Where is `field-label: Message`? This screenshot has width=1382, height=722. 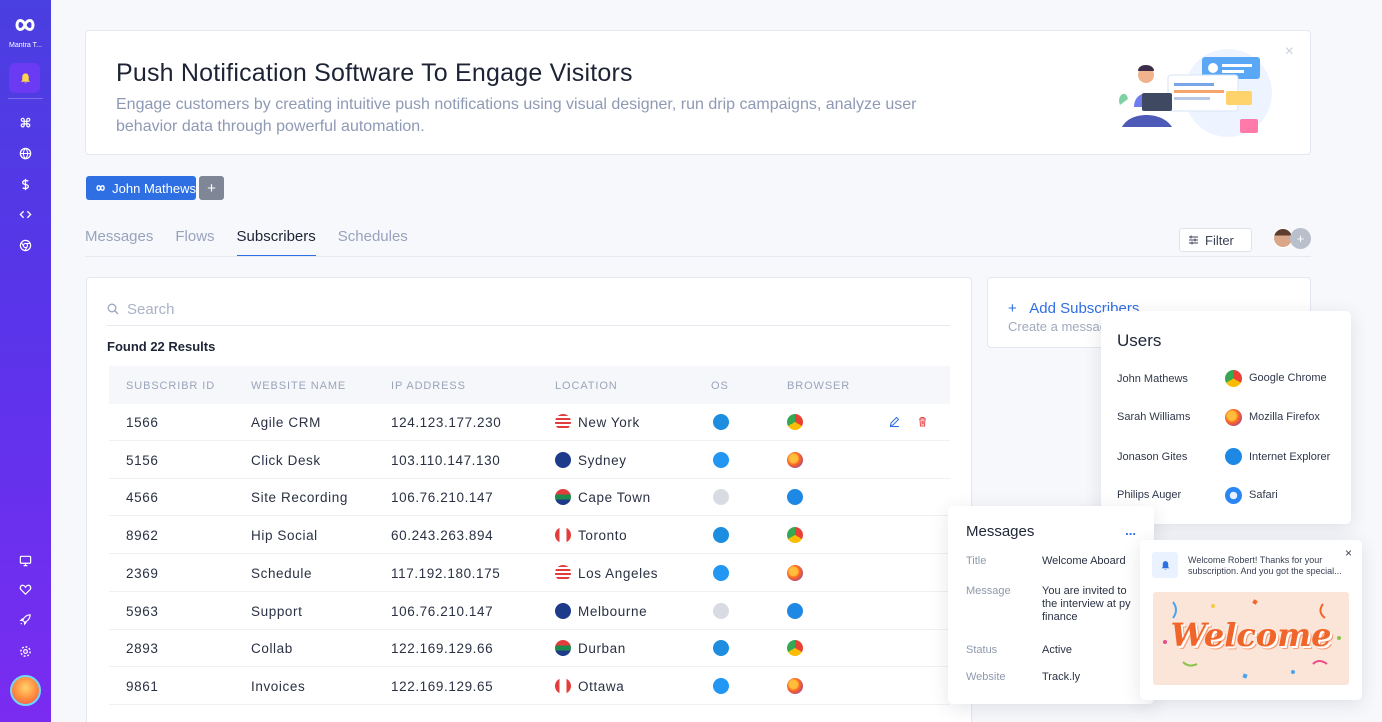 field-label: Message is located at coordinates (988, 591).